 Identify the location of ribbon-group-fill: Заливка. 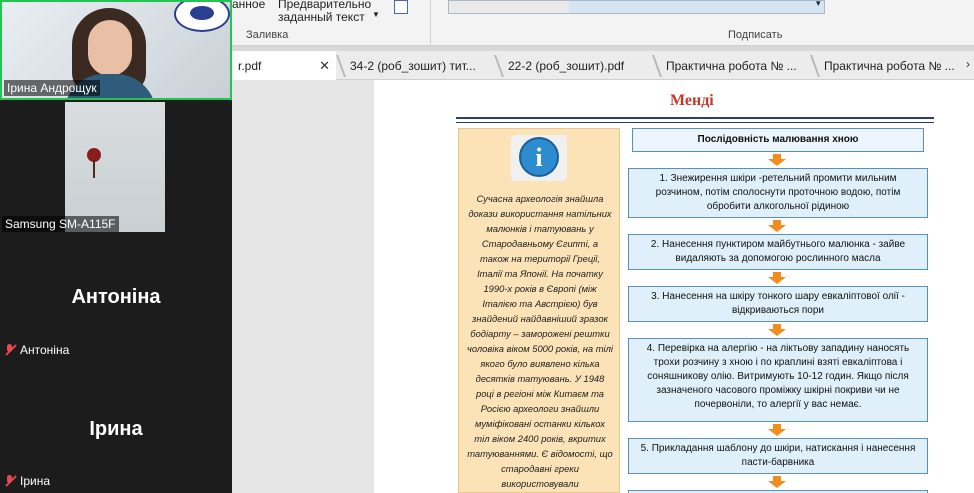
(267, 35).